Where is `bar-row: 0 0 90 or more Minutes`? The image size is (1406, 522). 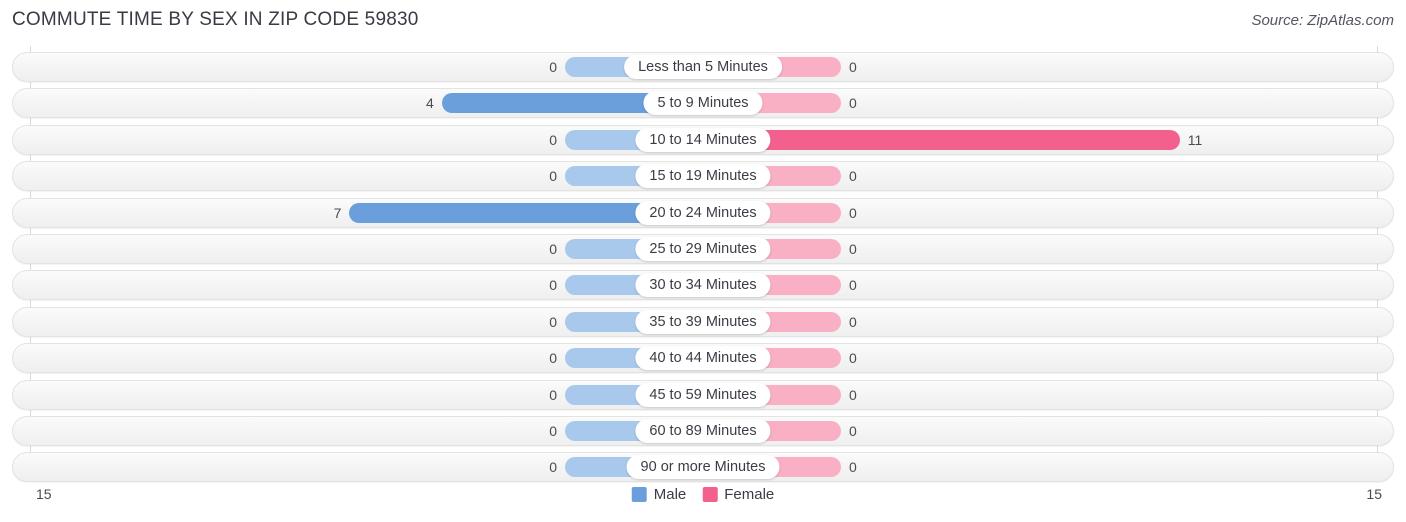 bar-row: 0 0 90 or more Minutes is located at coordinates (703, 467).